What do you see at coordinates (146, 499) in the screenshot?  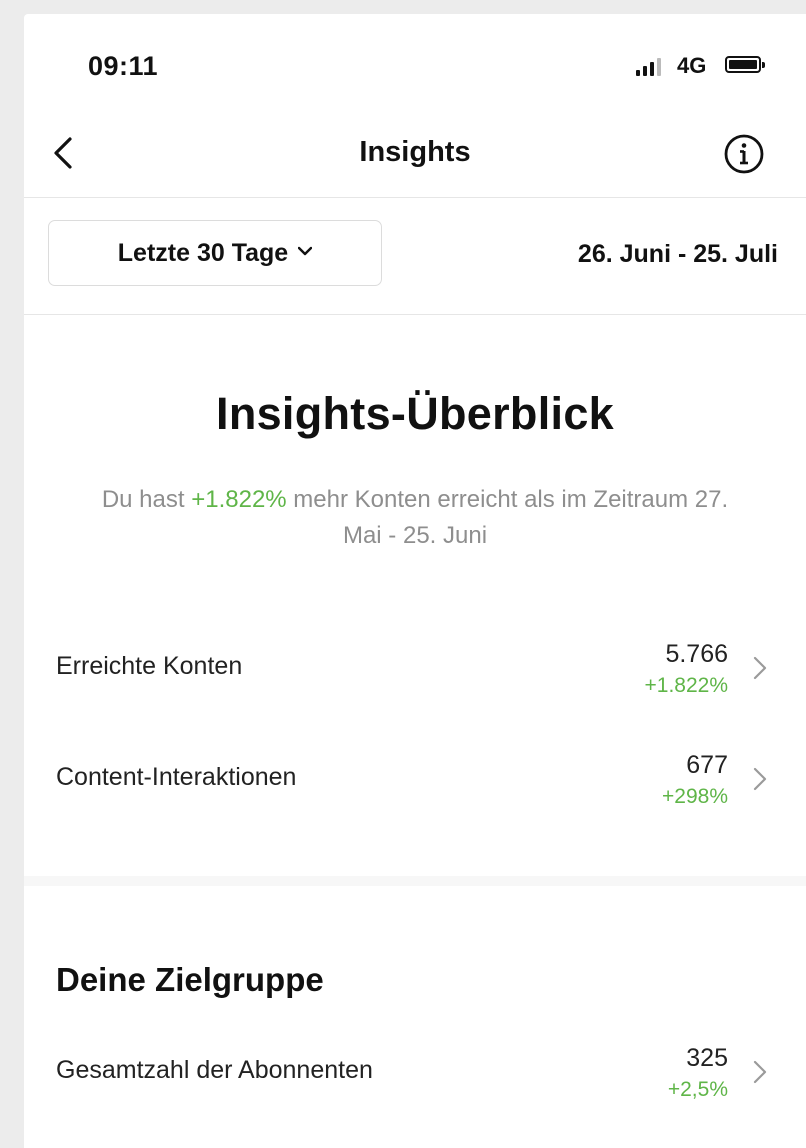 I see `overview-desc-before: Du hast` at bounding box center [146, 499].